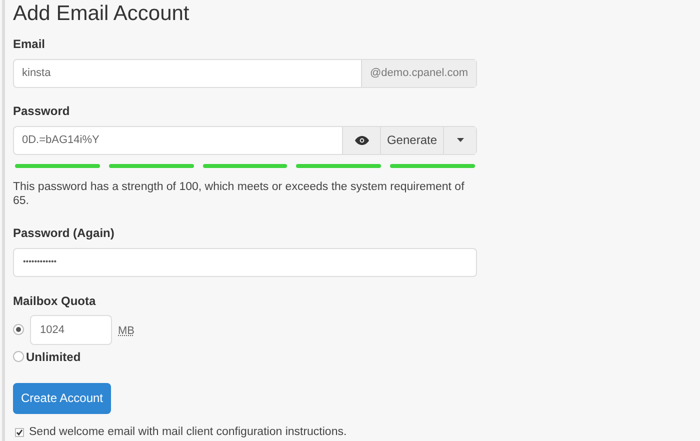 The width and height of the screenshot is (700, 441). Describe the element at coordinates (64, 233) in the screenshot. I see `field-label: Password (Again)` at that location.